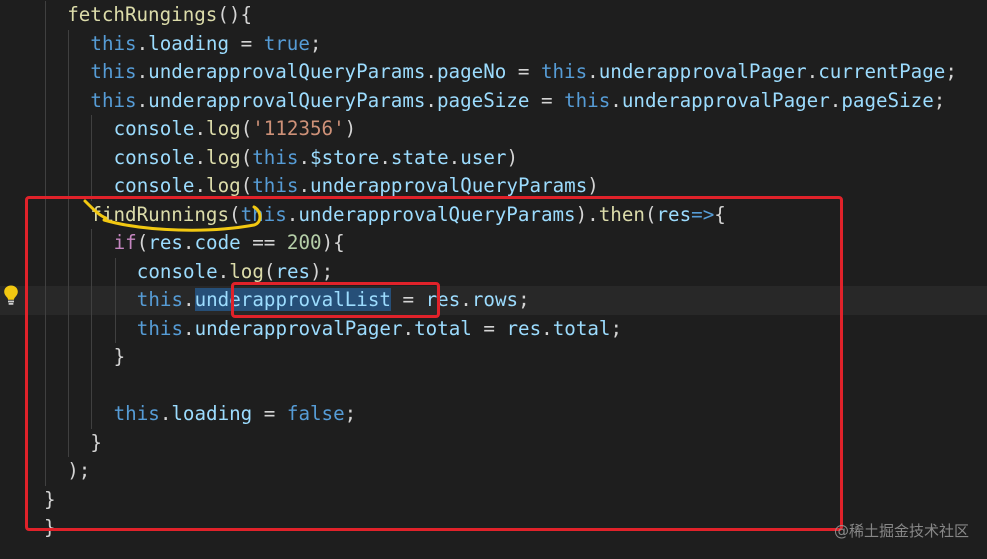 The height and width of the screenshot is (559, 987). I want to click on code-token: pageNo, so click(471, 71).